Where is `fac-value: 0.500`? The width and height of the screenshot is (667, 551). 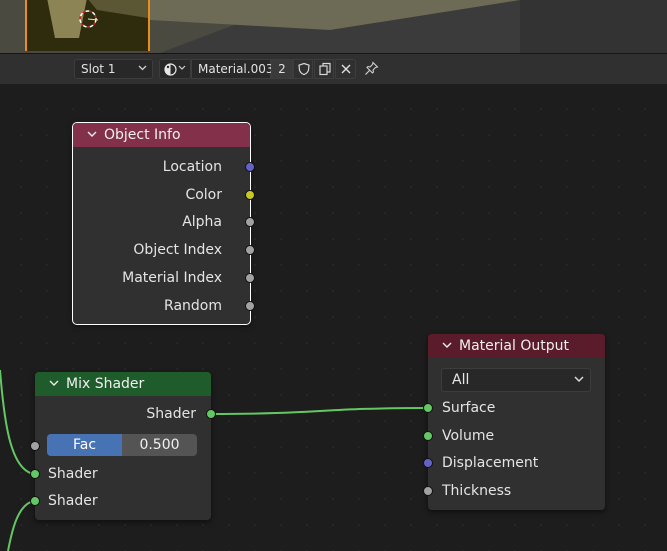 fac-value: 0.500 is located at coordinates (159, 445).